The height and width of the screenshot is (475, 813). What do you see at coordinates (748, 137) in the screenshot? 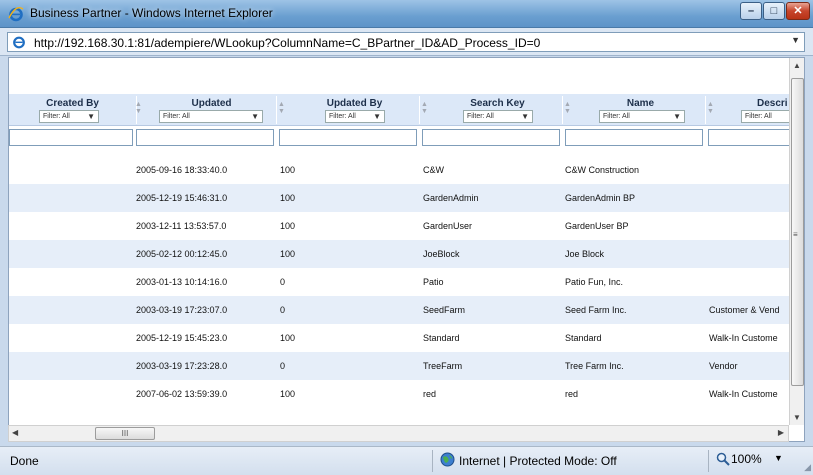
I see `search-input-description` at bounding box center [748, 137].